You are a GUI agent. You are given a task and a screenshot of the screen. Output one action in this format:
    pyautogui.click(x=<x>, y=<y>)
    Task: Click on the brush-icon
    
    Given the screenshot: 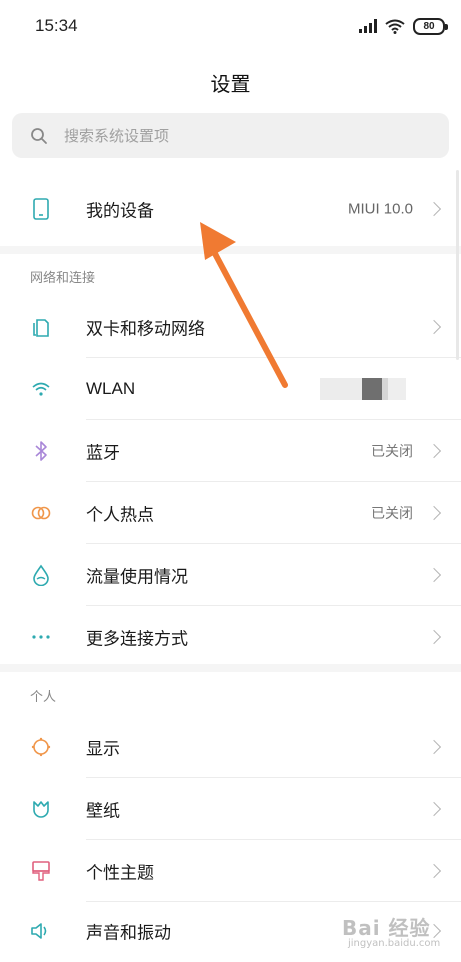 What is the action you would take?
    pyautogui.click(x=41, y=871)
    